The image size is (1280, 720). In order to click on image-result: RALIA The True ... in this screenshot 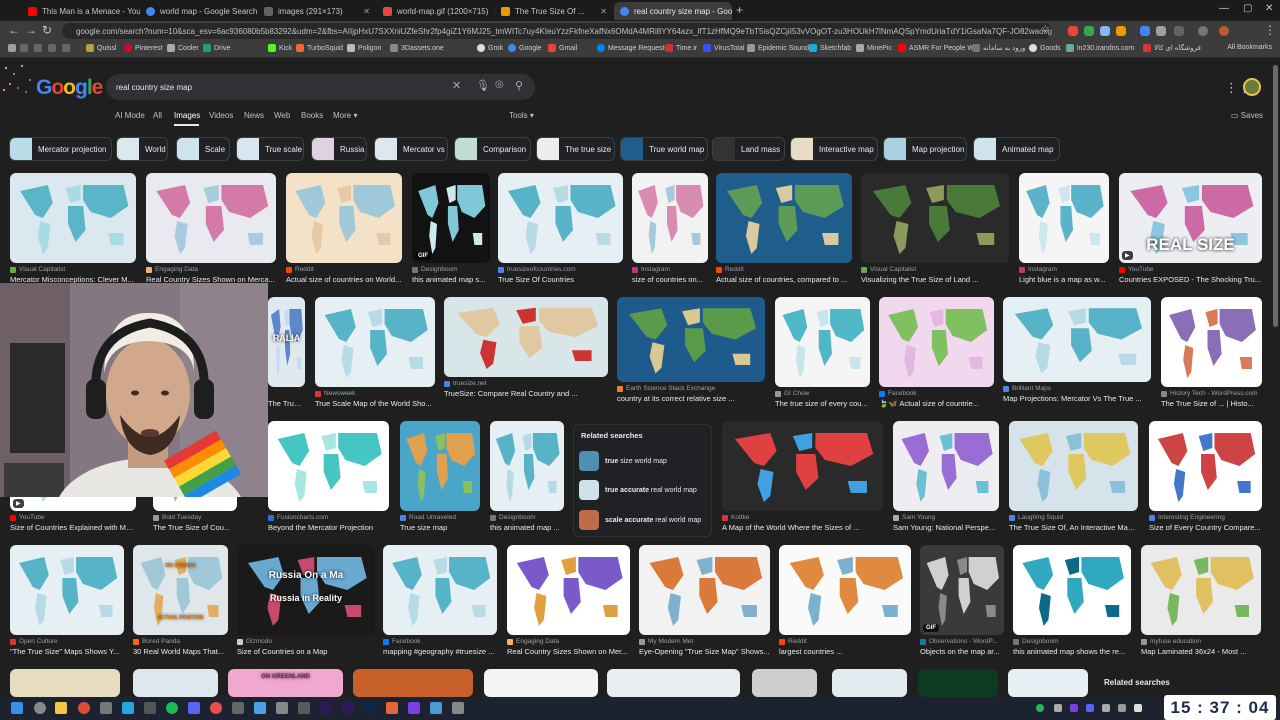, I will do `click(286, 355)`.